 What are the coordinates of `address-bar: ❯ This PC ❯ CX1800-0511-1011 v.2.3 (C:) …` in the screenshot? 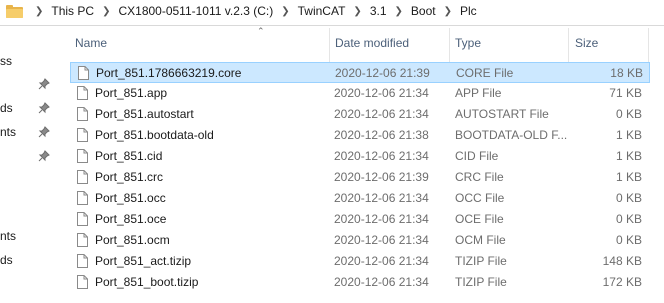 It's located at (332, 13).